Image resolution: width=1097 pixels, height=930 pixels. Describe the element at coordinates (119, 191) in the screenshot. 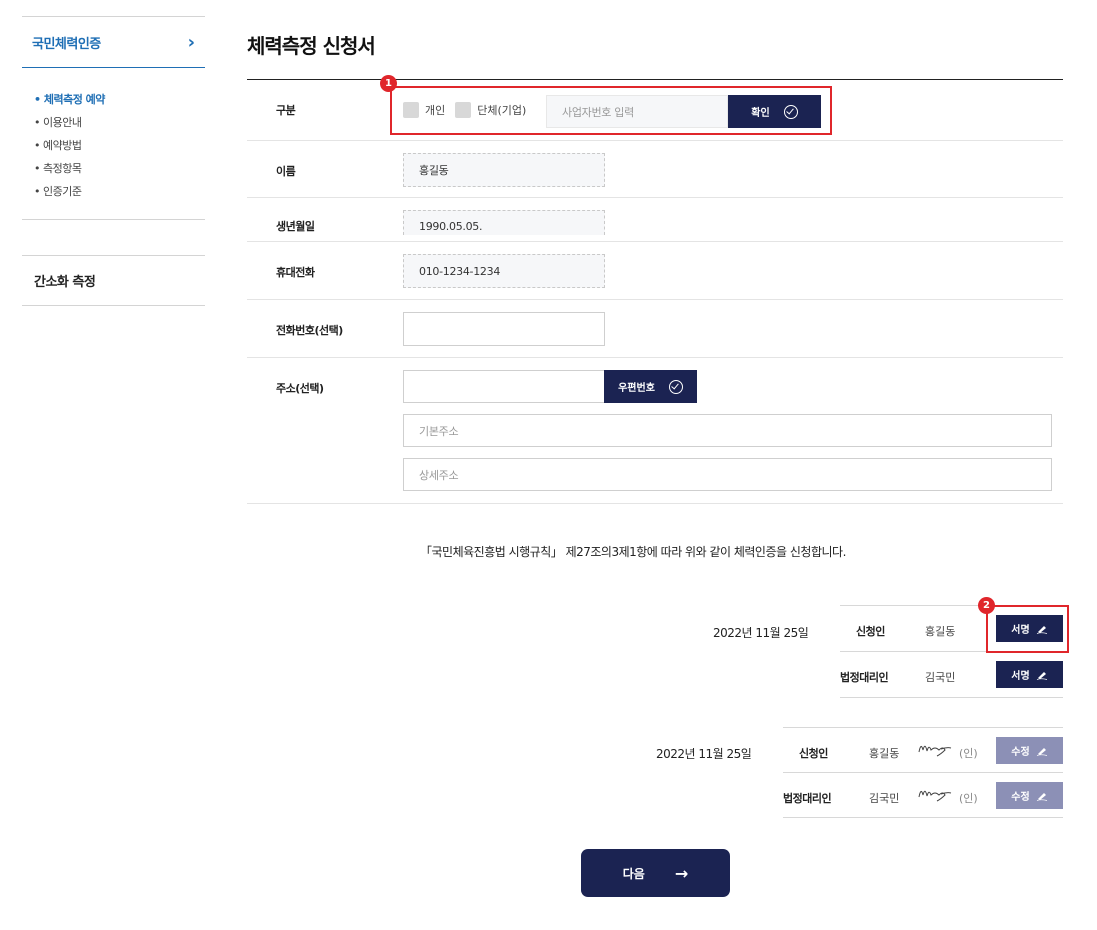

I see `sidebar-item-criteria: • 인증기준` at that location.